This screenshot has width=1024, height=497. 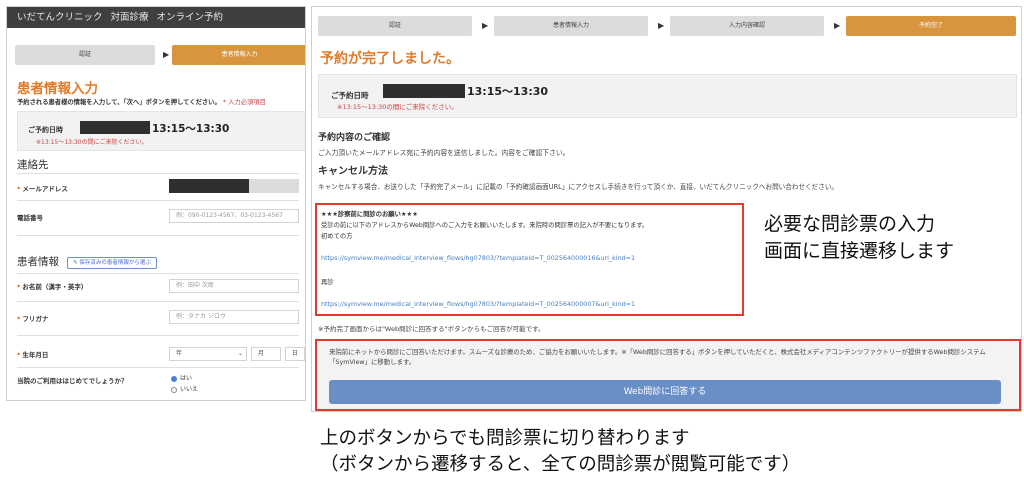 I want to click on annotation-side-line2: 画面に直接遷移します, so click(x=859, y=251).